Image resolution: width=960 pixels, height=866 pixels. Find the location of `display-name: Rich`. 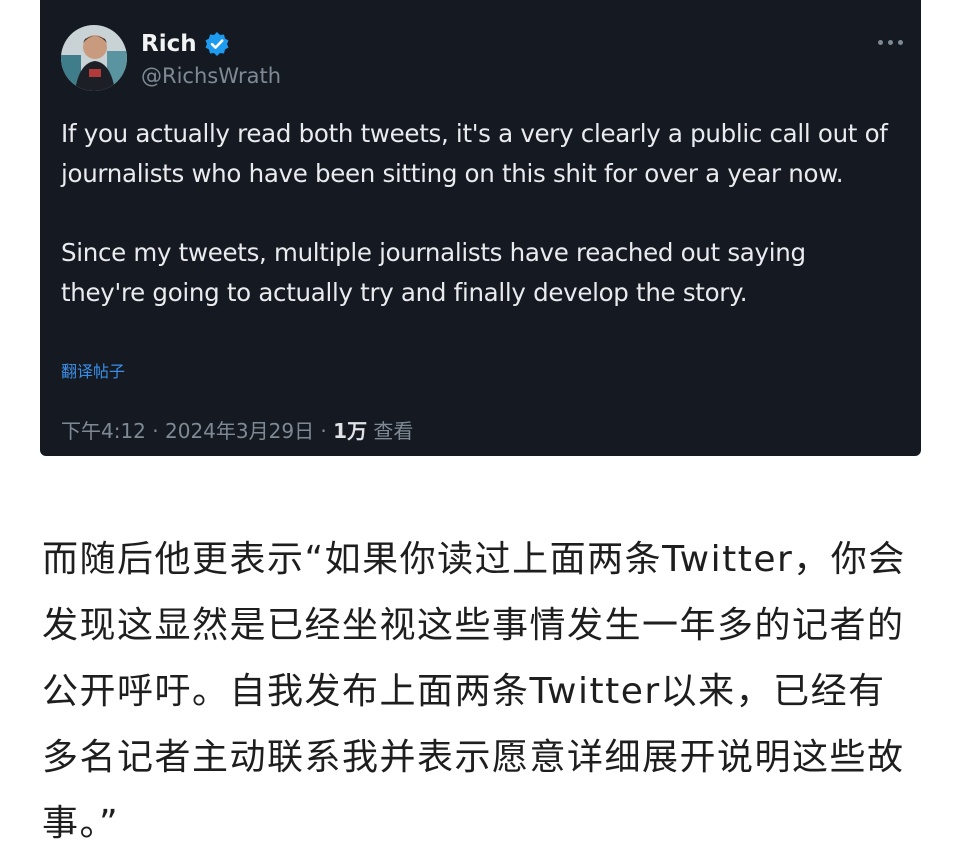

display-name: Rich is located at coordinates (169, 44).